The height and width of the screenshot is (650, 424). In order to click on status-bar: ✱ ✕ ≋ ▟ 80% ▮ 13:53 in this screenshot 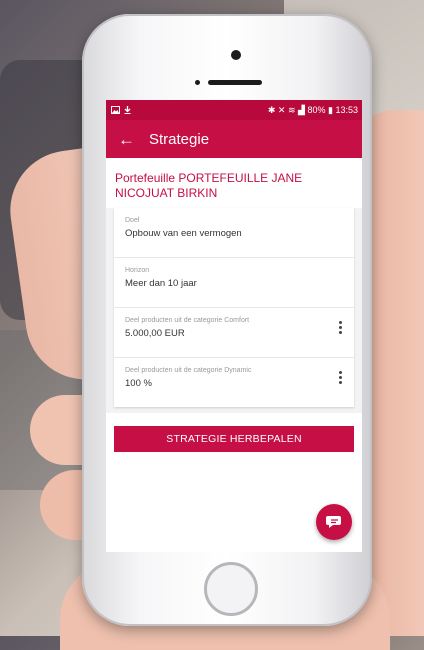, I will do `click(234, 110)`.